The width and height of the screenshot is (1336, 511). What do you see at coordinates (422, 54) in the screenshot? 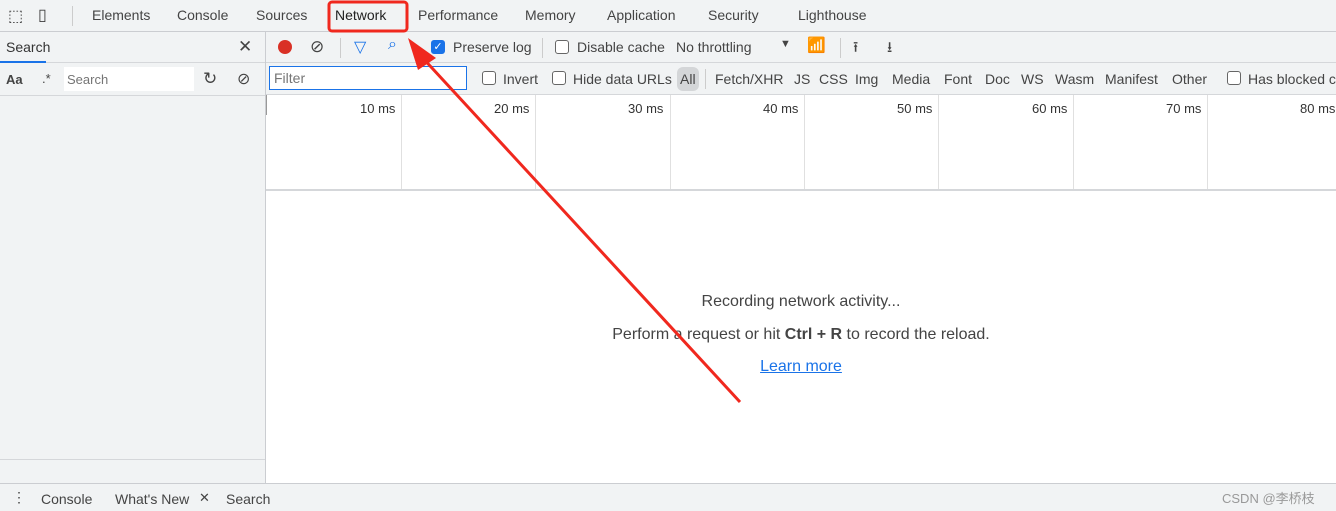
I see `annotation-arrowhead` at bounding box center [422, 54].